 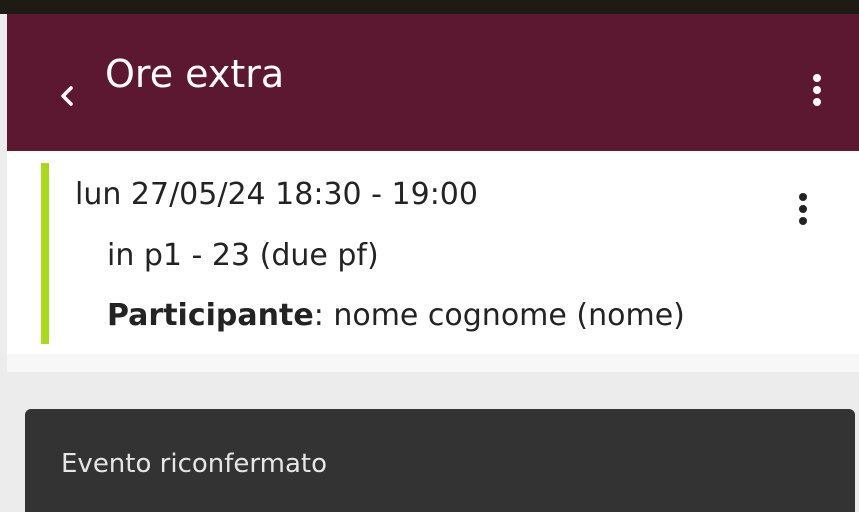 I want to click on event-date-time: lun 27/05/24 18:30 - 19:00, so click(x=276, y=194).